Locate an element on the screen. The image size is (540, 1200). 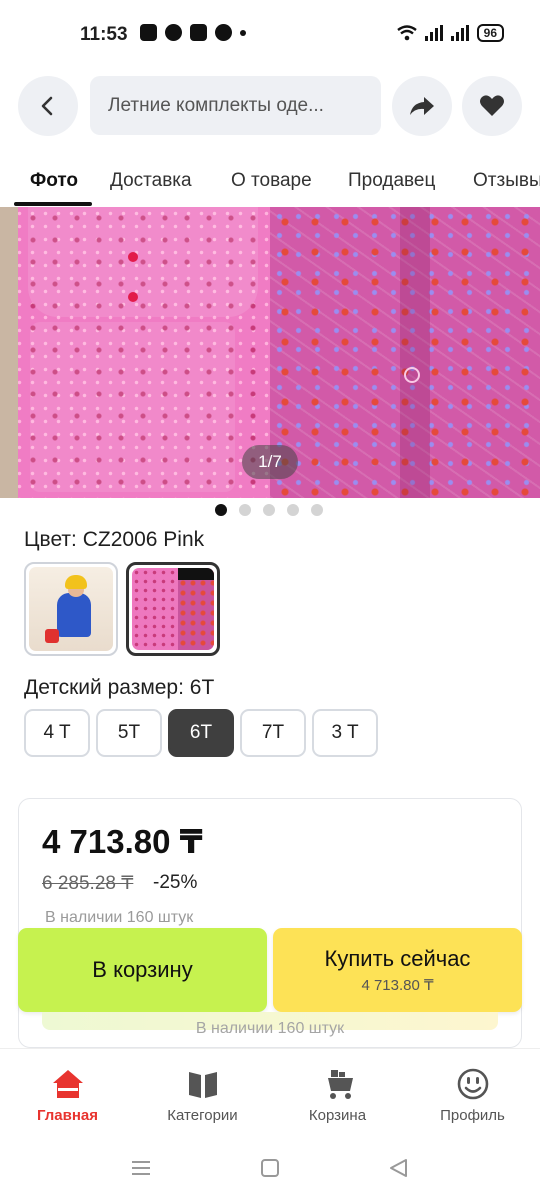
stock-text-secondary: В наличии 160 штук is located at coordinates (270, 1028).